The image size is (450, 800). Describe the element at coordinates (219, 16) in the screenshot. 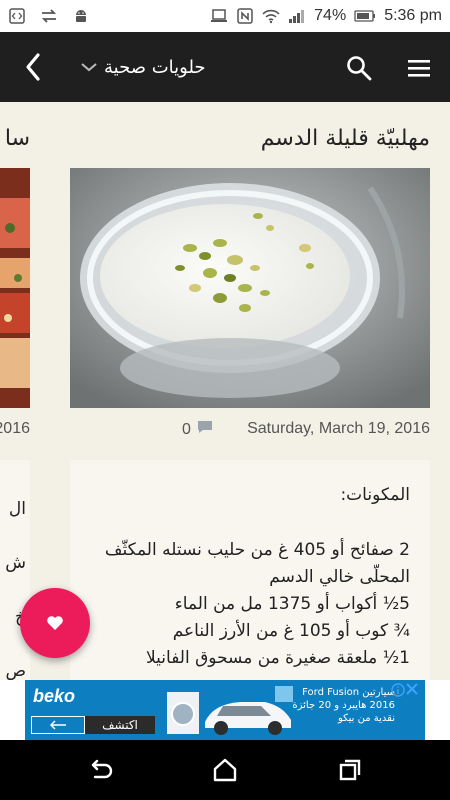

I see `laptop-icon` at that location.